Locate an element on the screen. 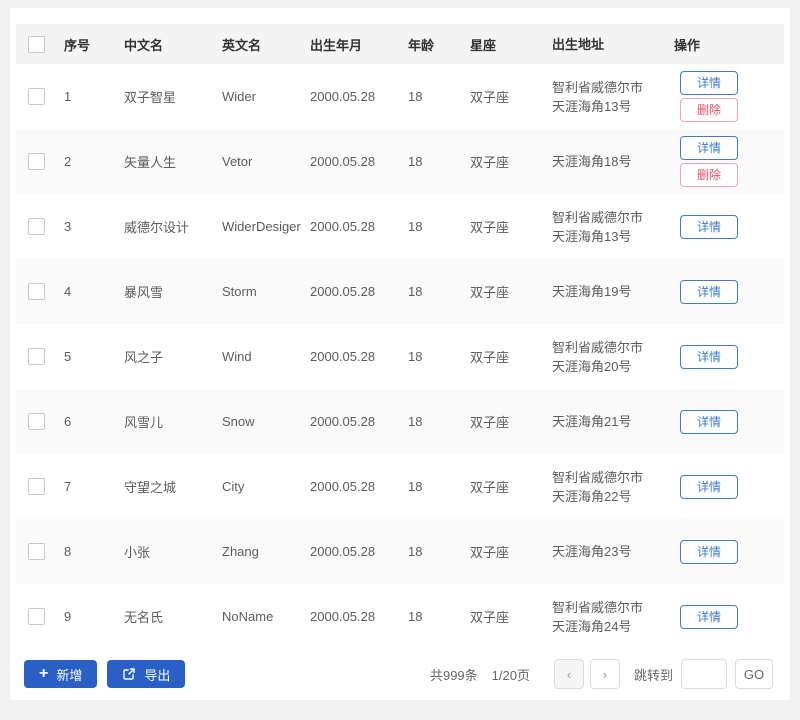  cell-chinese-name: 暴风雪 is located at coordinates (144, 292).